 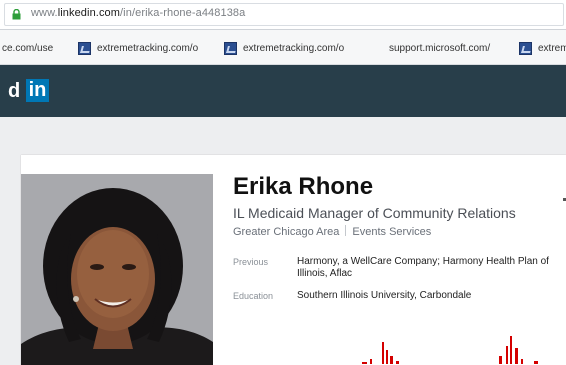 I want to click on bookmark-item: support.microsoft.com/, so click(x=430, y=48).